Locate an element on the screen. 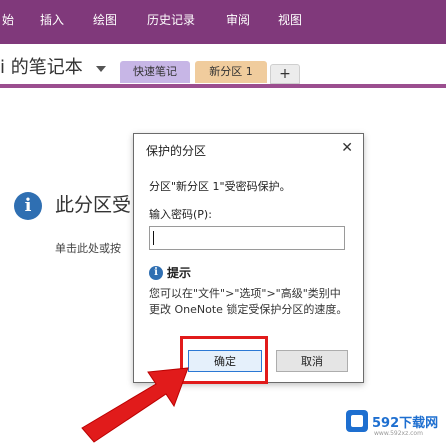 The image size is (446, 444). tab-home: 始 is located at coordinates (8, 20).